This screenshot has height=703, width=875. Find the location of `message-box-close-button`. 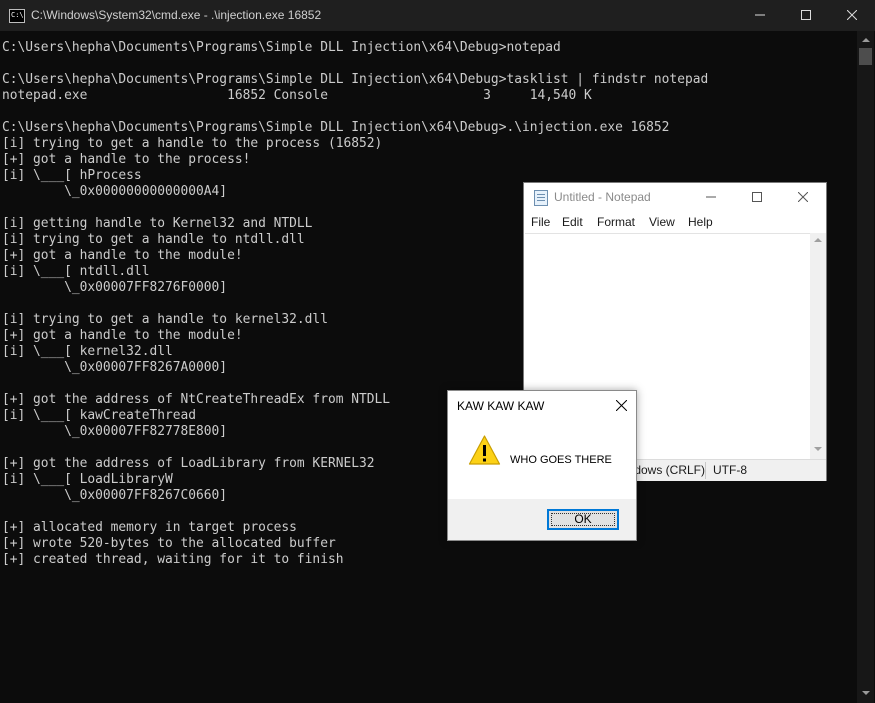

message-box-close-button is located at coordinates (622, 406).